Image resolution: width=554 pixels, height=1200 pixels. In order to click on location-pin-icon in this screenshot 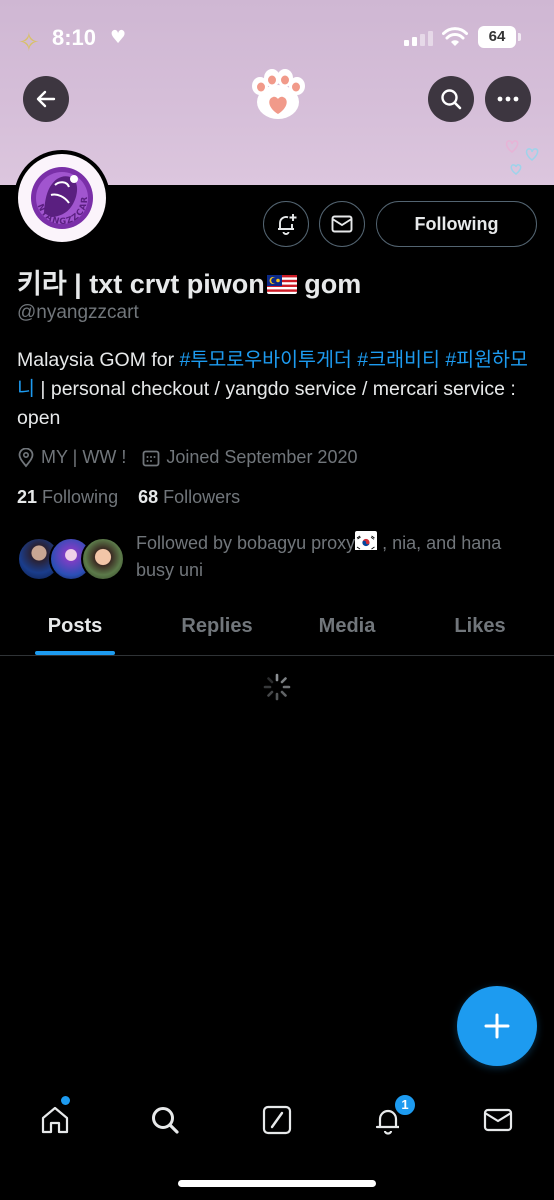, I will do `click(26, 457)`.